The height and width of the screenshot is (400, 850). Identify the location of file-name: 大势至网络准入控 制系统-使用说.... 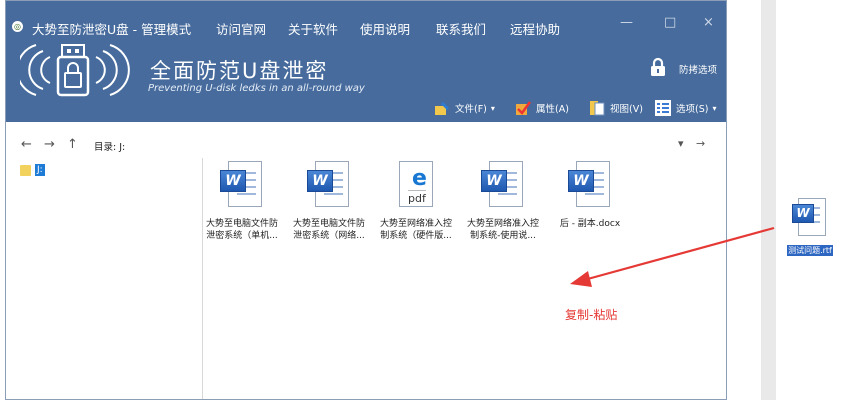
(502, 230).